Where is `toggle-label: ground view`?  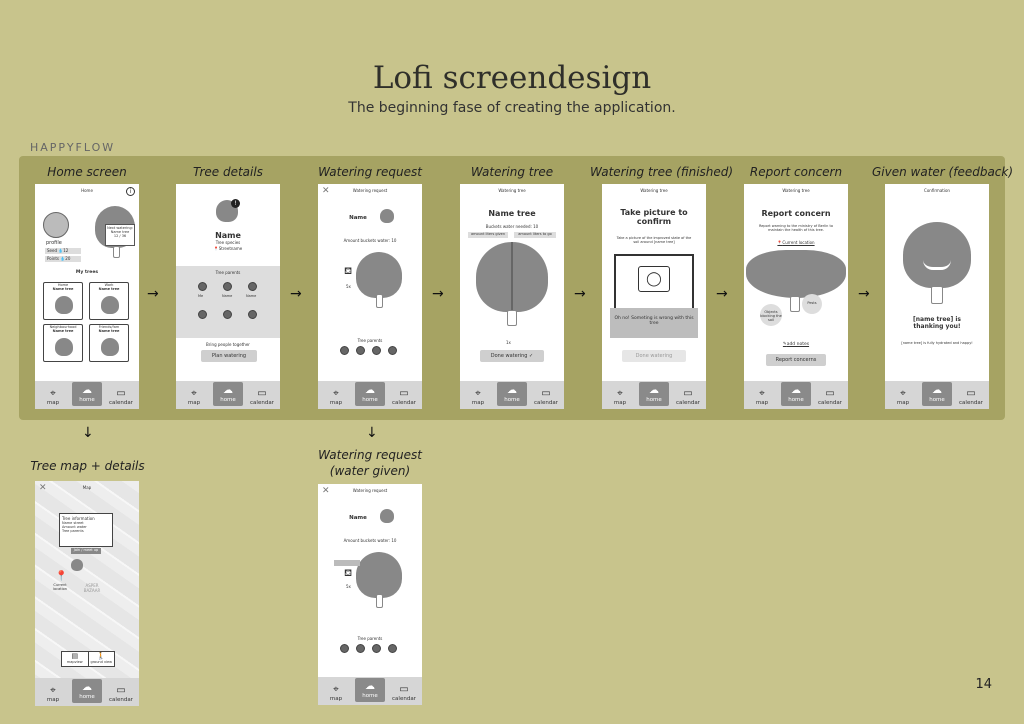
toggle-label: ground view is located at coordinates (101, 662).